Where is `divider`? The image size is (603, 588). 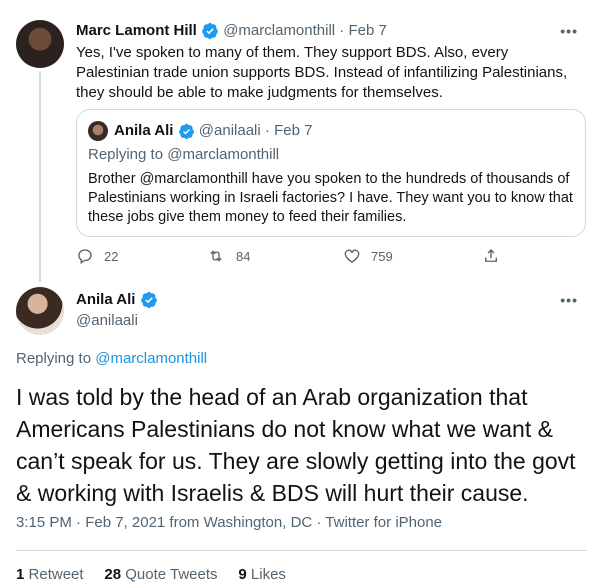
divider is located at coordinates (301, 550).